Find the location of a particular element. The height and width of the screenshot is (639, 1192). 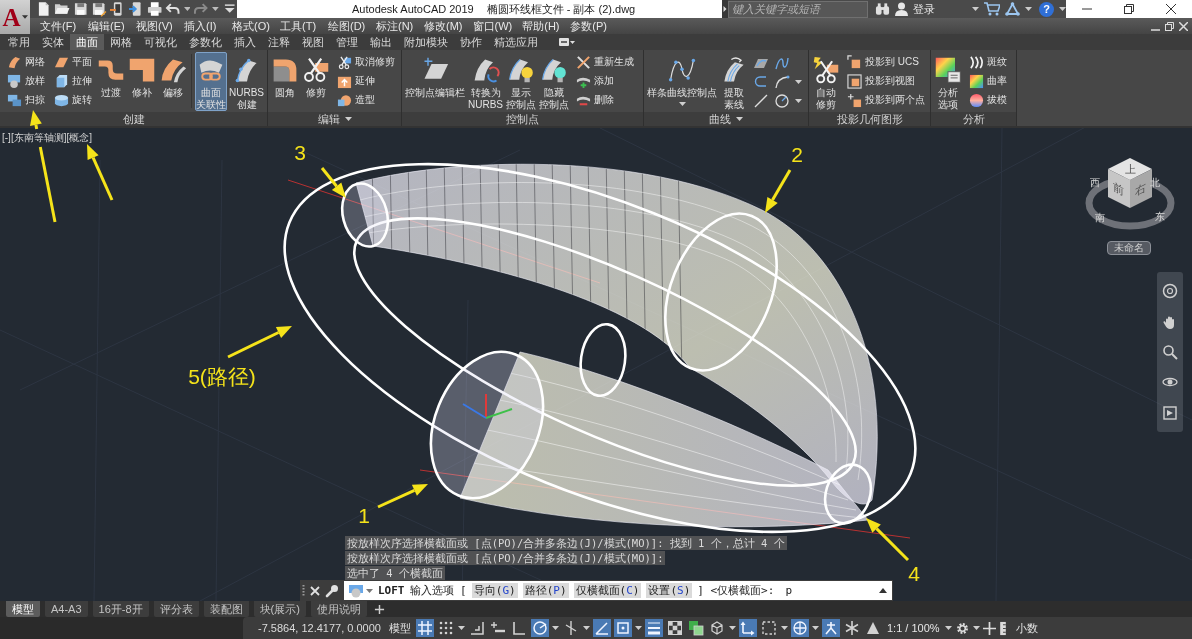

ribbon-tab: 输出 is located at coordinates (381, 42).